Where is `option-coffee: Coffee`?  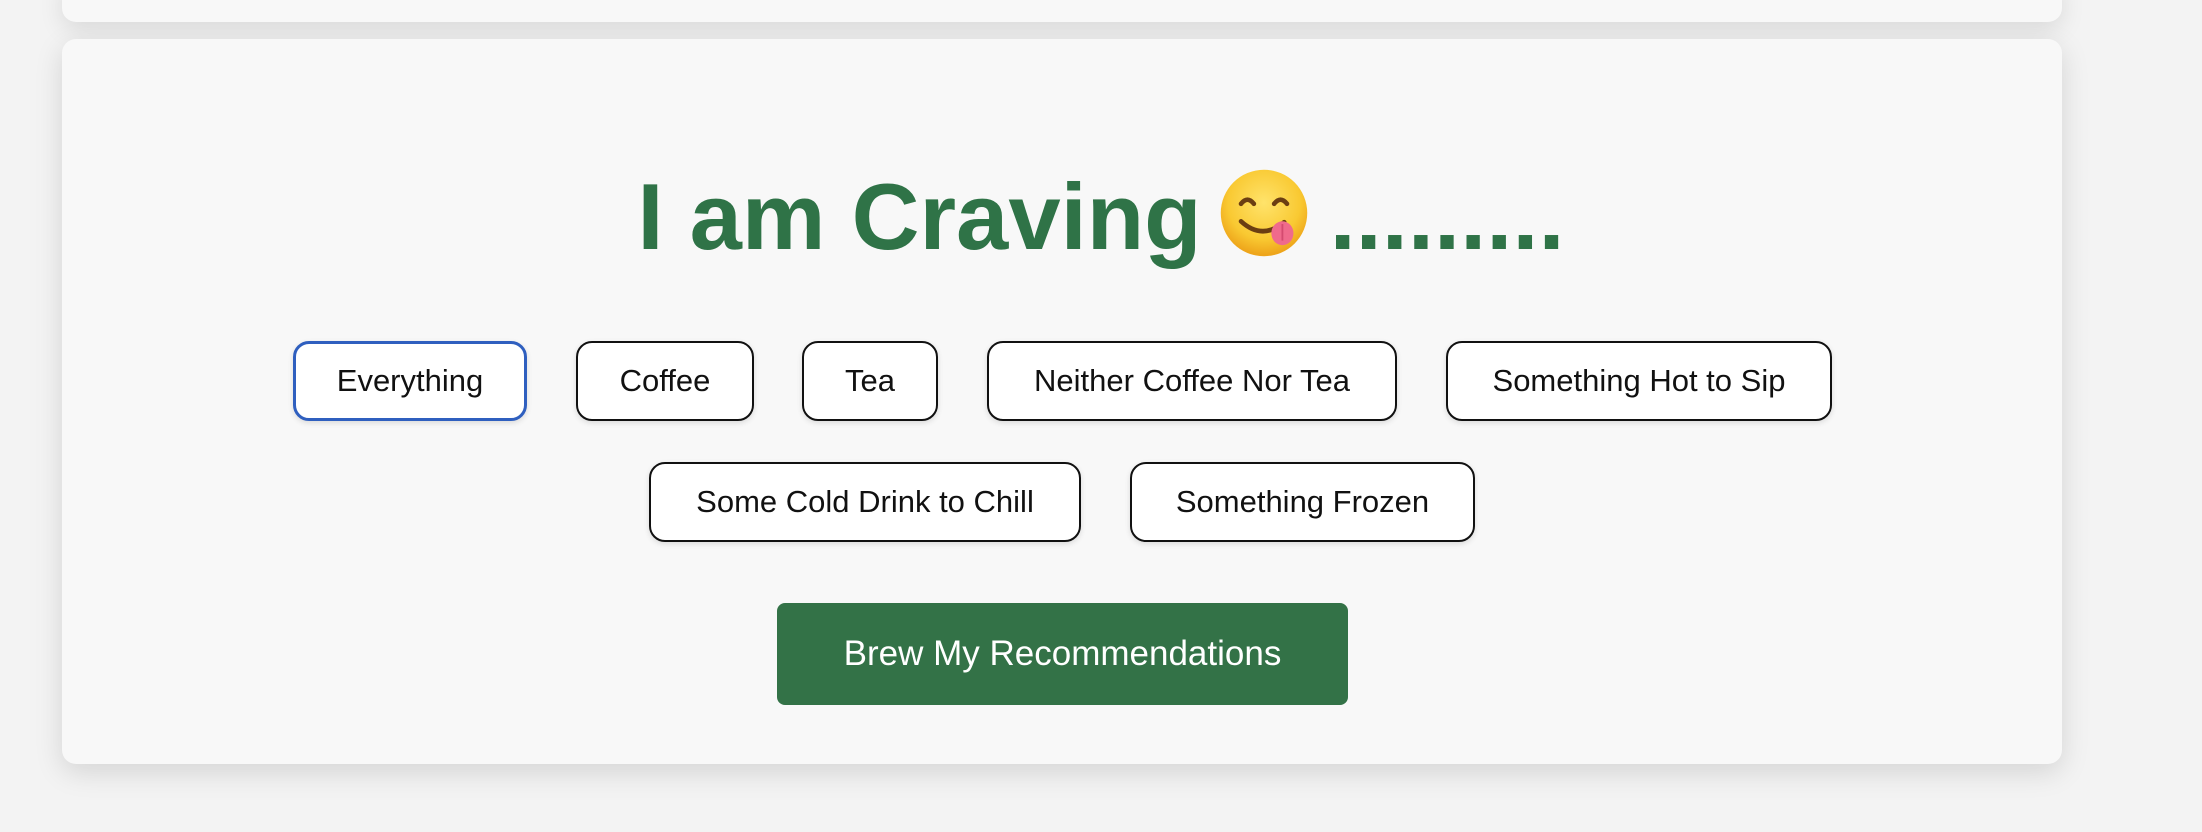
option-coffee: Coffee is located at coordinates (665, 381).